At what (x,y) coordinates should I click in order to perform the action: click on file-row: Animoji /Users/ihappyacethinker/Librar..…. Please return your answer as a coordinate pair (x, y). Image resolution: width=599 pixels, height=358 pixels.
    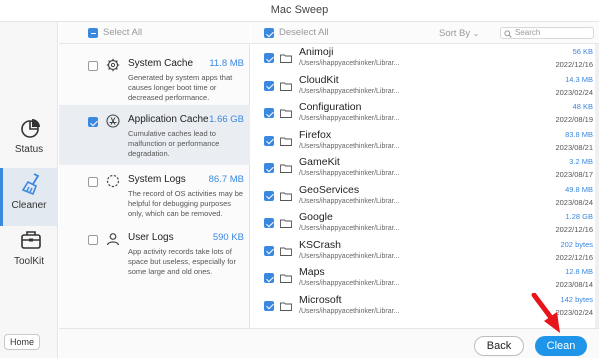
    Looking at the image, I should click on (425, 58).